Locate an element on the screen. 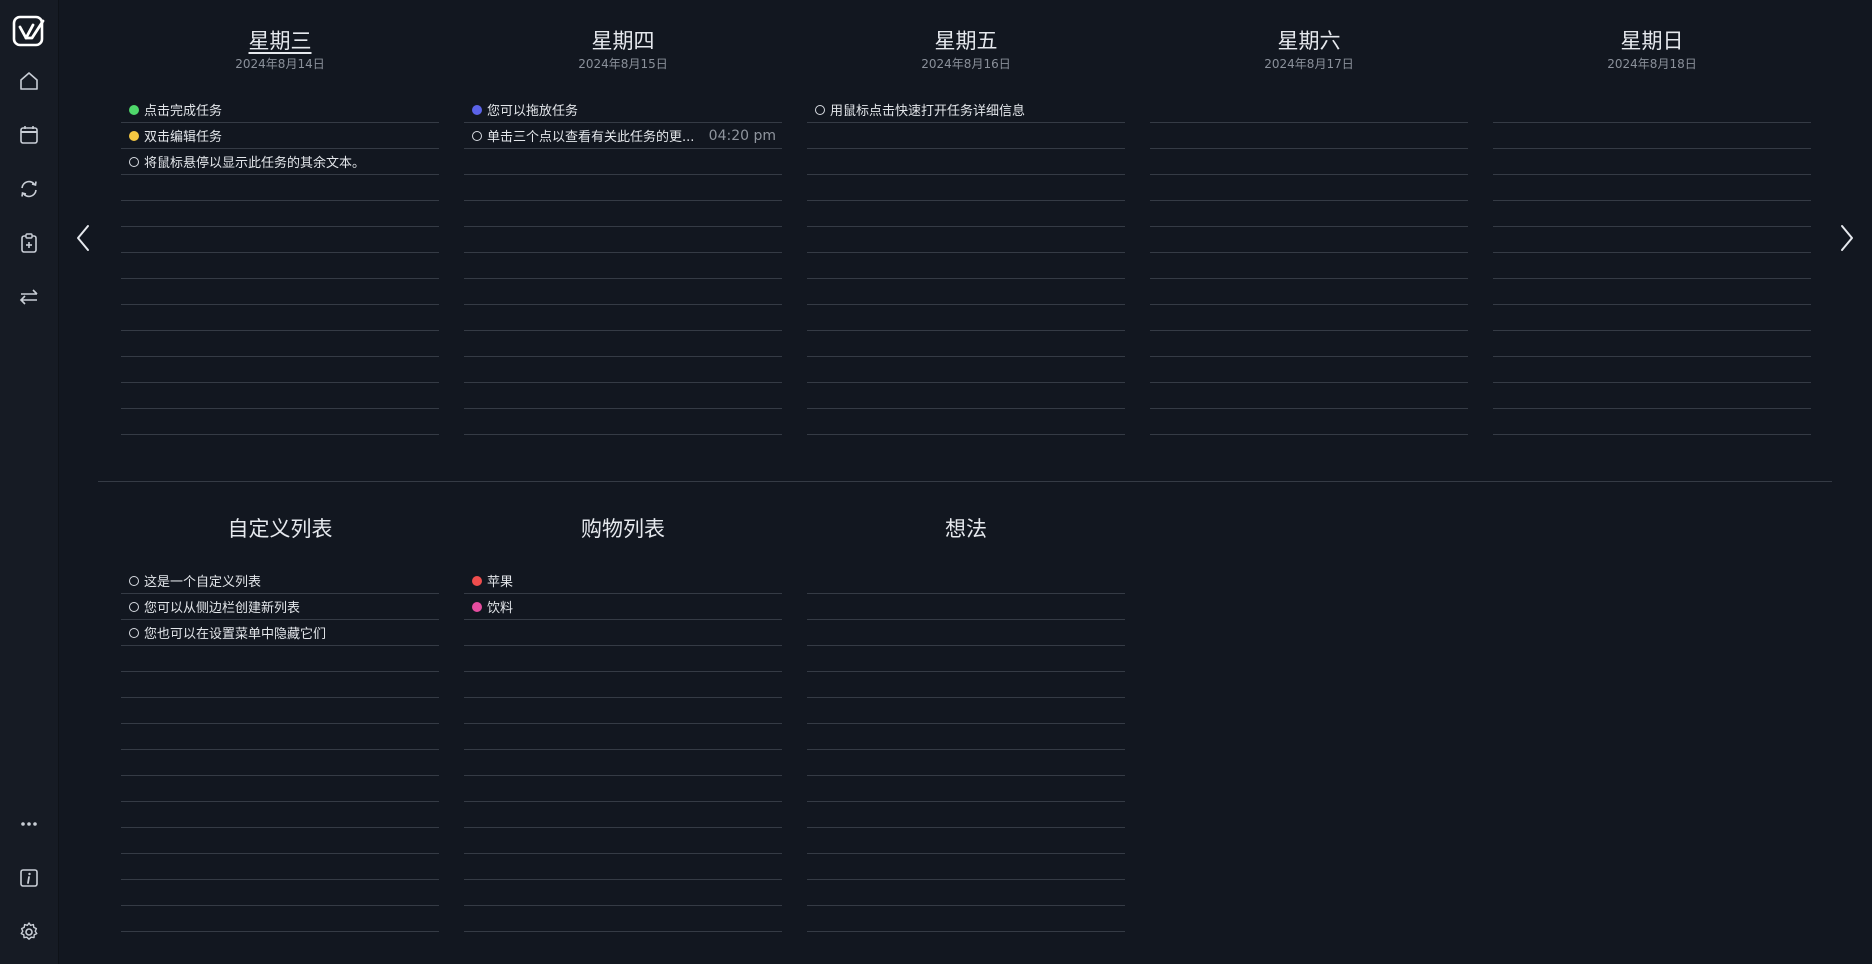 This screenshot has width=1872, height=964. day-name: 星期日 is located at coordinates (1652, 41).